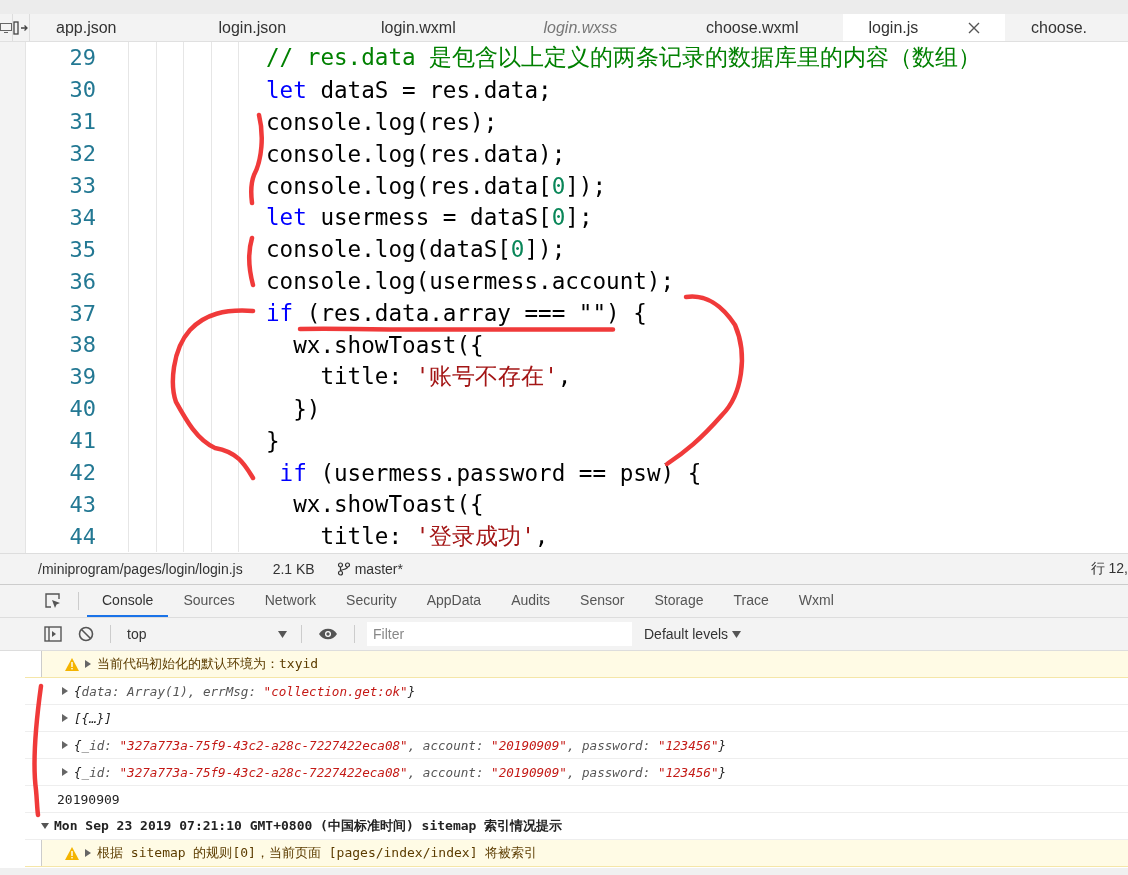 The image size is (1128, 875). I want to click on code-line: console.log(usermess.account);, so click(470, 281).